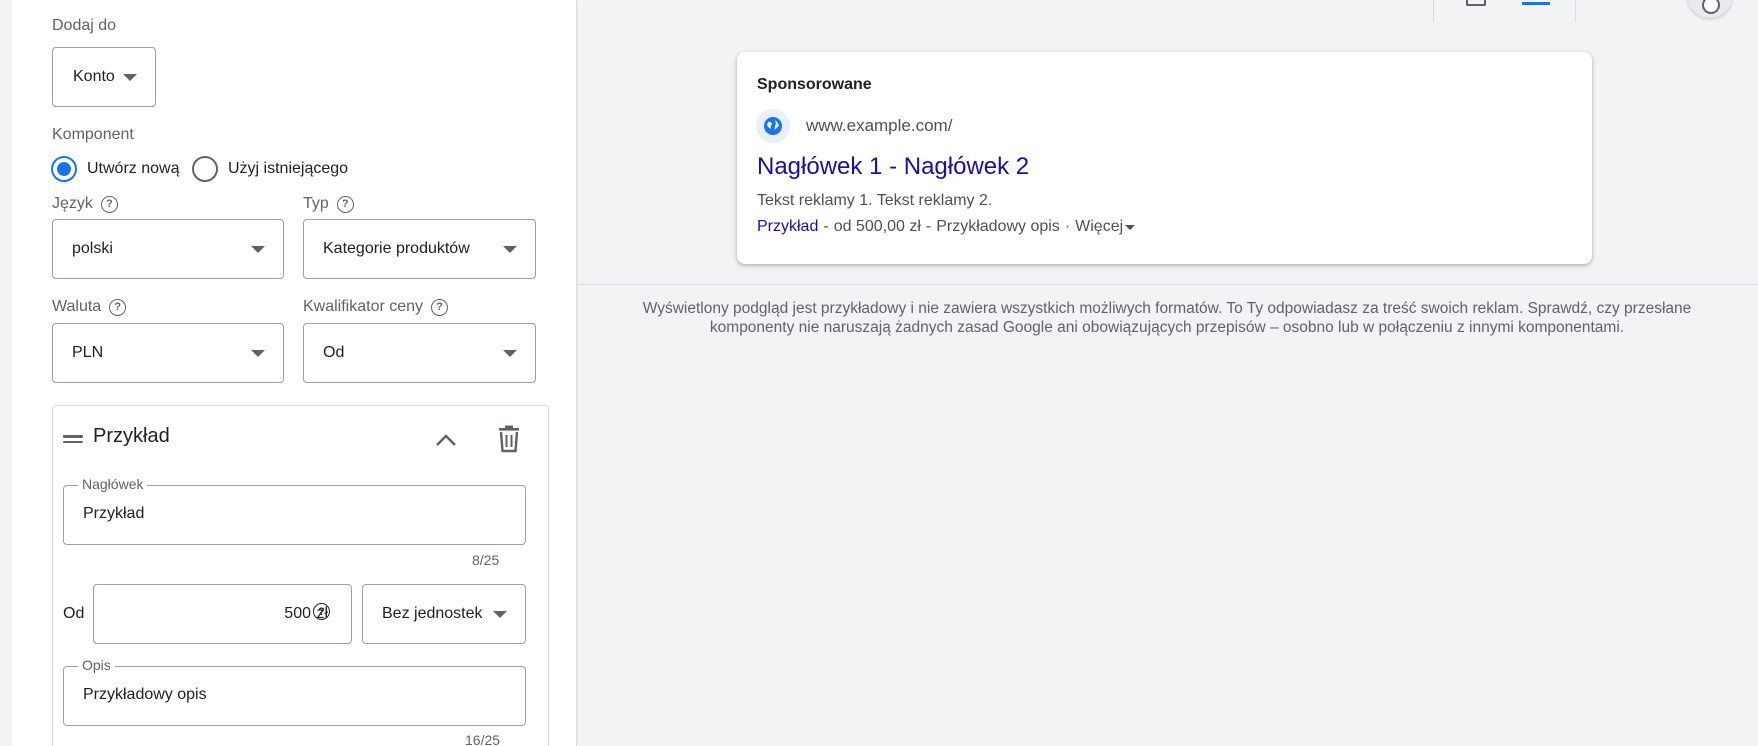  What do you see at coordinates (509, 439) in the screenshot?
I see `delete-icon` at bounding box center [509, 439].